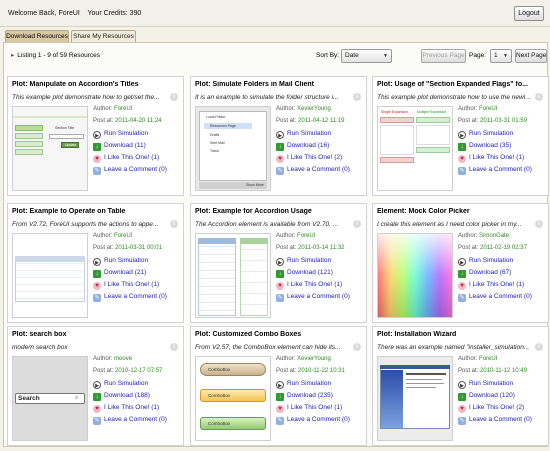 The width and height of the screenshot is (550, 451). What do you see at coordinates (502, 148) in the screenshot?
I see `download-link: ↓ Download (35)` at bounding box center [502, 148].